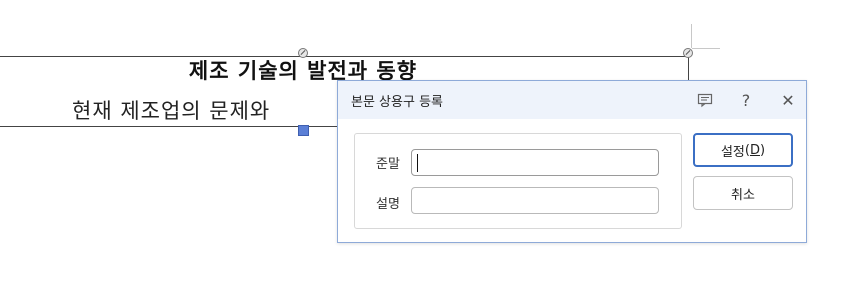 The image size is (845, 299). I want to click on close-icon: ✕, so click(788, 100).